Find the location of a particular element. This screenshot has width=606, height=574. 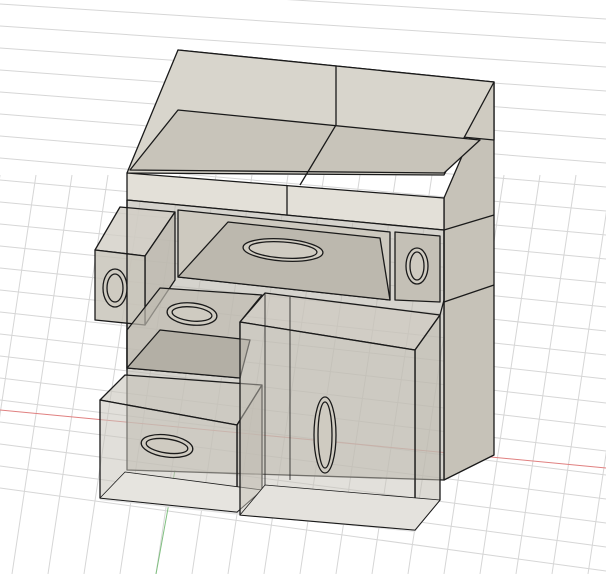

right-drawer-handle is located at coordinates (417, 266).